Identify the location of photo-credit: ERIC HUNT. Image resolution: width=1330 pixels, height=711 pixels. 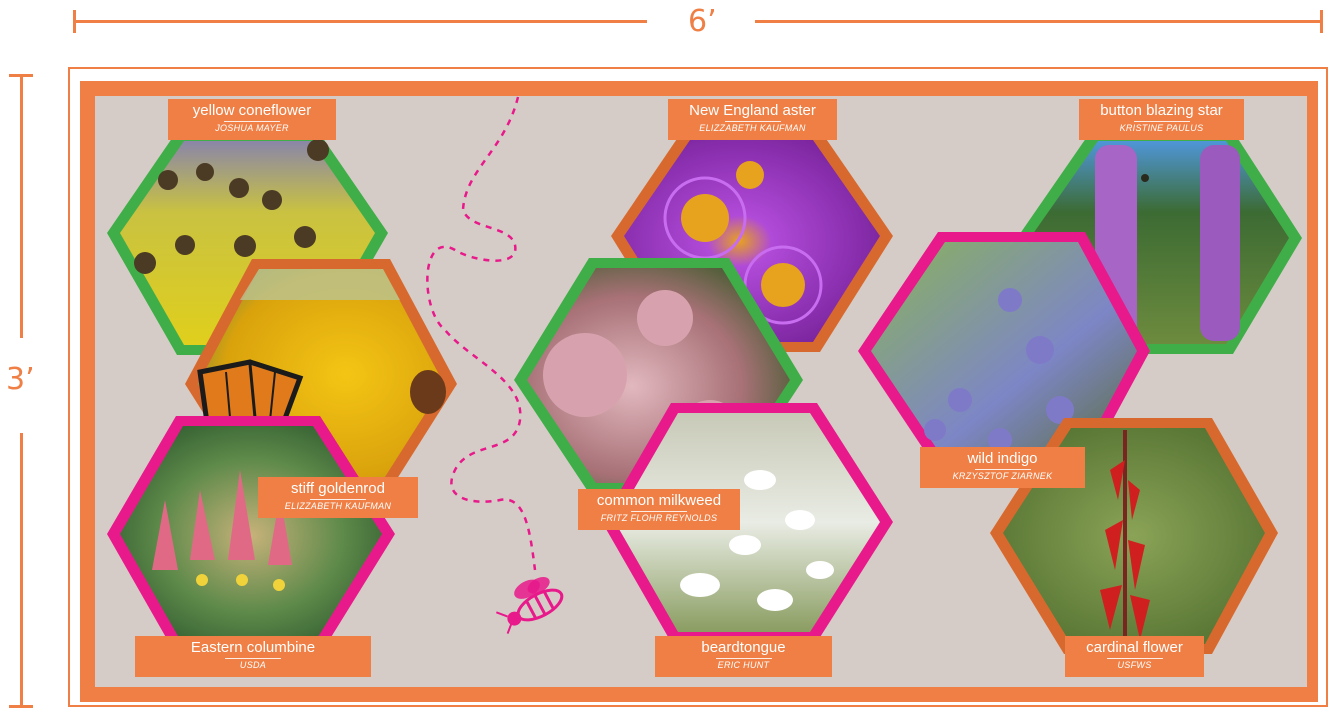
(743, 665).